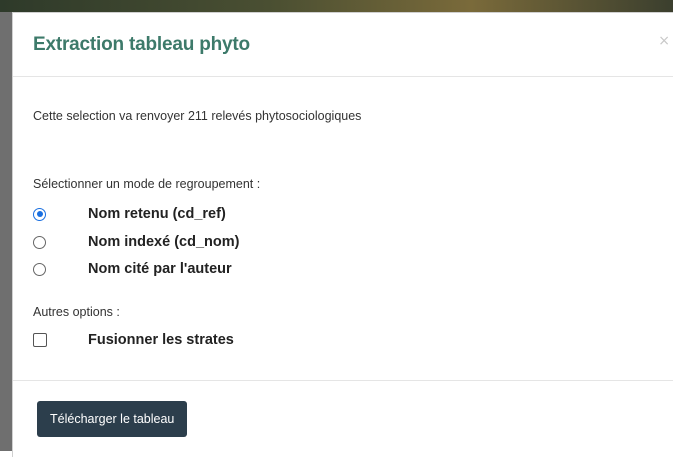 The image size is (673, 461). Describe the element at coordinates (664, 41) in the screenshot. I see `close-icon: ×` at that location.